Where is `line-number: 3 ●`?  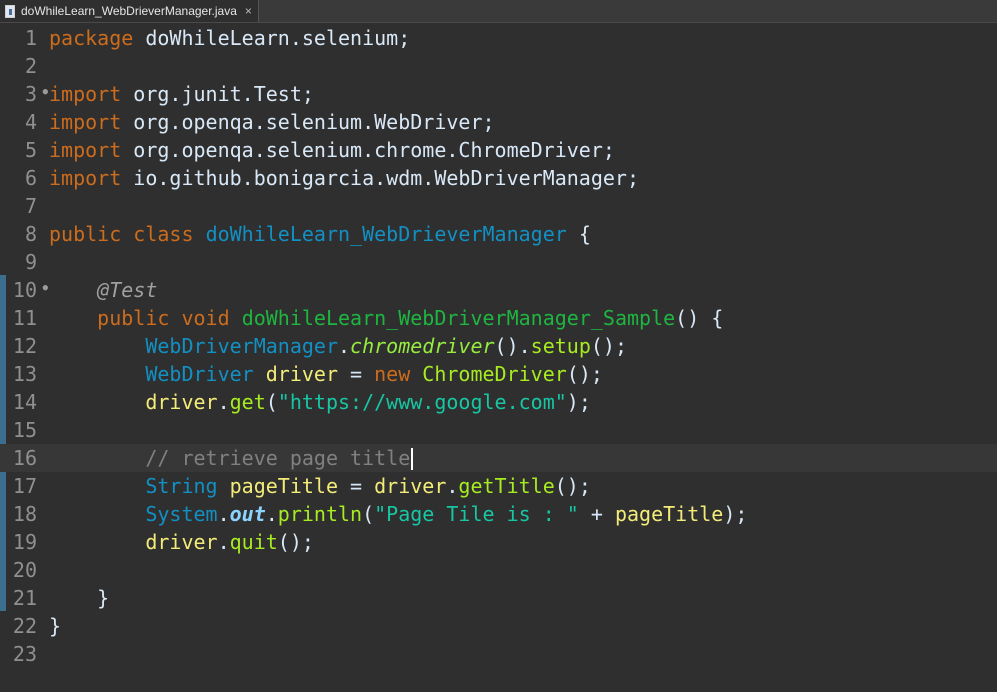
line-number: 3 ● is located at coordinates (36, 94).